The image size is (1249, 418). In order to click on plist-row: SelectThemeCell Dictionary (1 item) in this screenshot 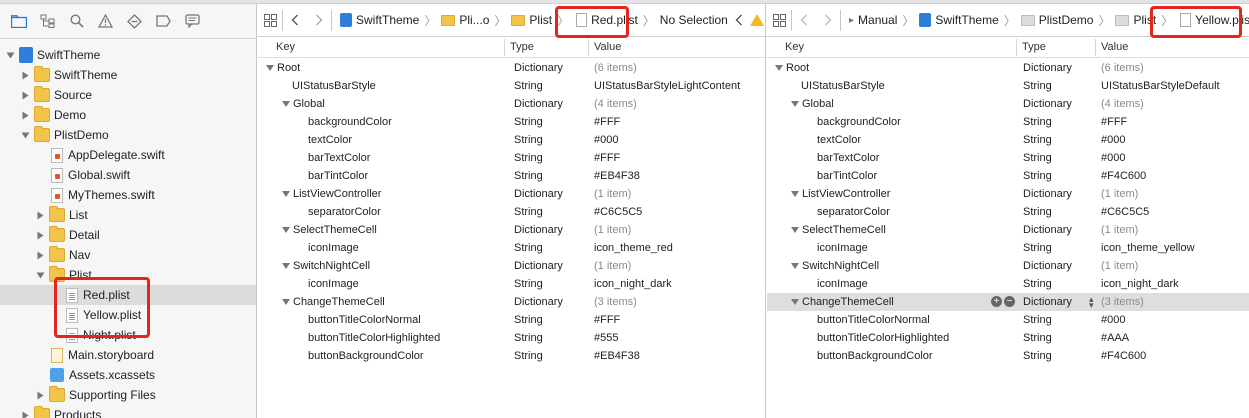, I will do `click(1008, 230)`.